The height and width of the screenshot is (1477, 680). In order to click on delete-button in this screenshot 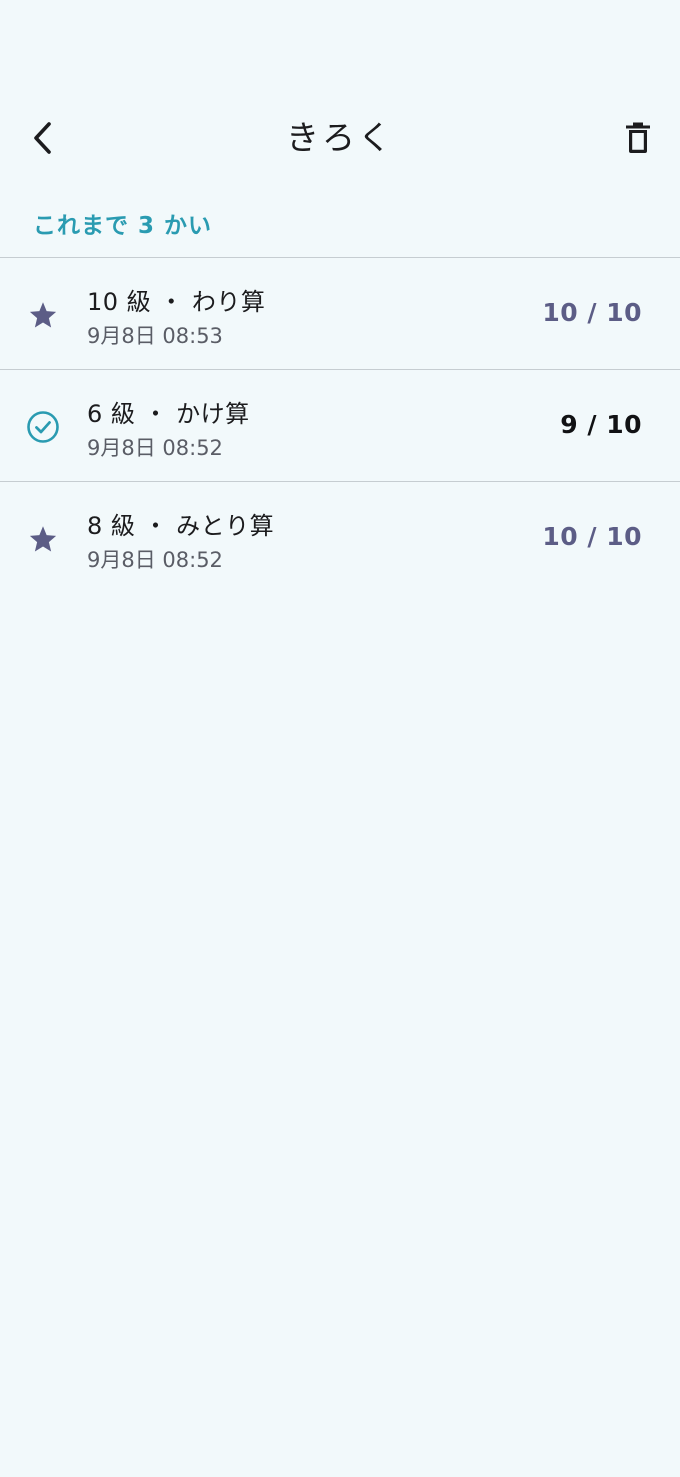, I will do `click(638, 138)`.